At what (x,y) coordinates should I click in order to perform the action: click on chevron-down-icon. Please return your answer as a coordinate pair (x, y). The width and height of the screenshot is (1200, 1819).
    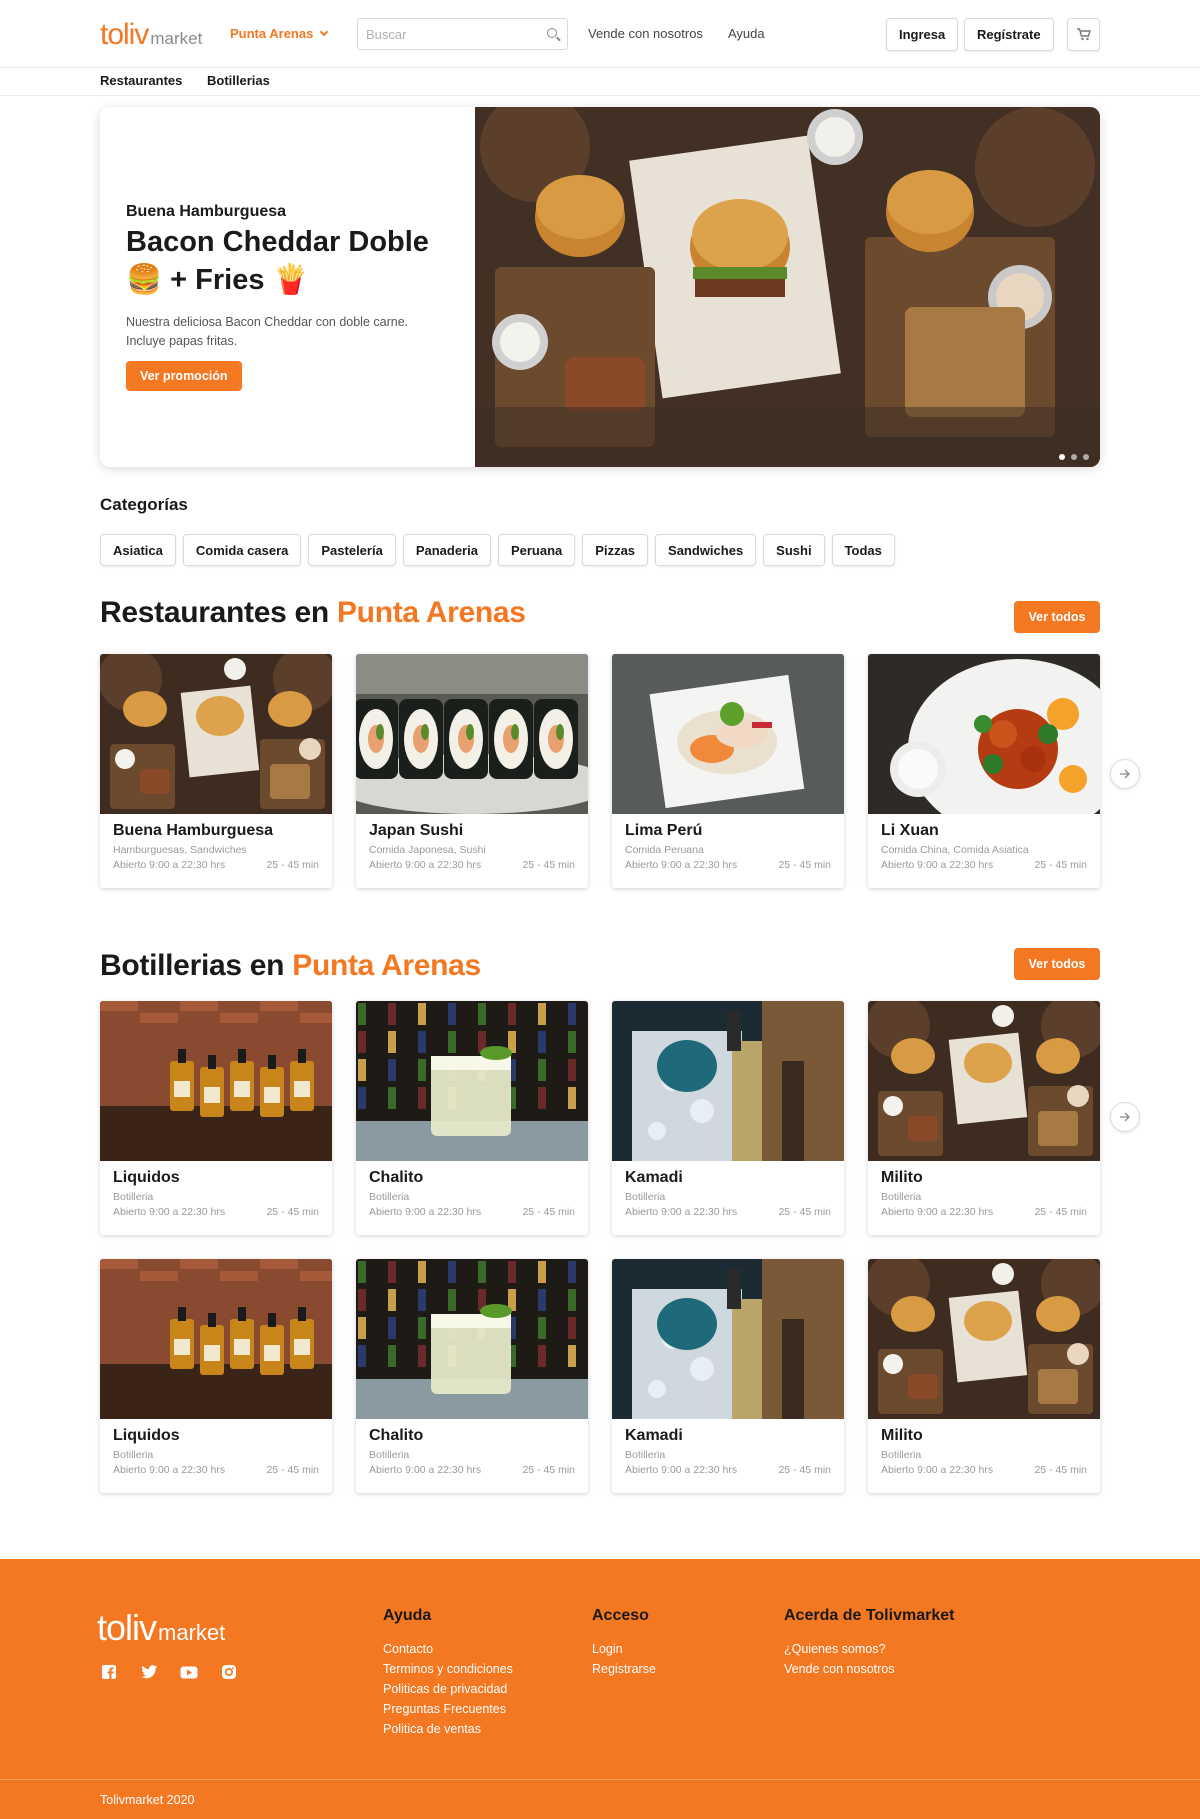
    Looking at the image, I should click on (324, 31).